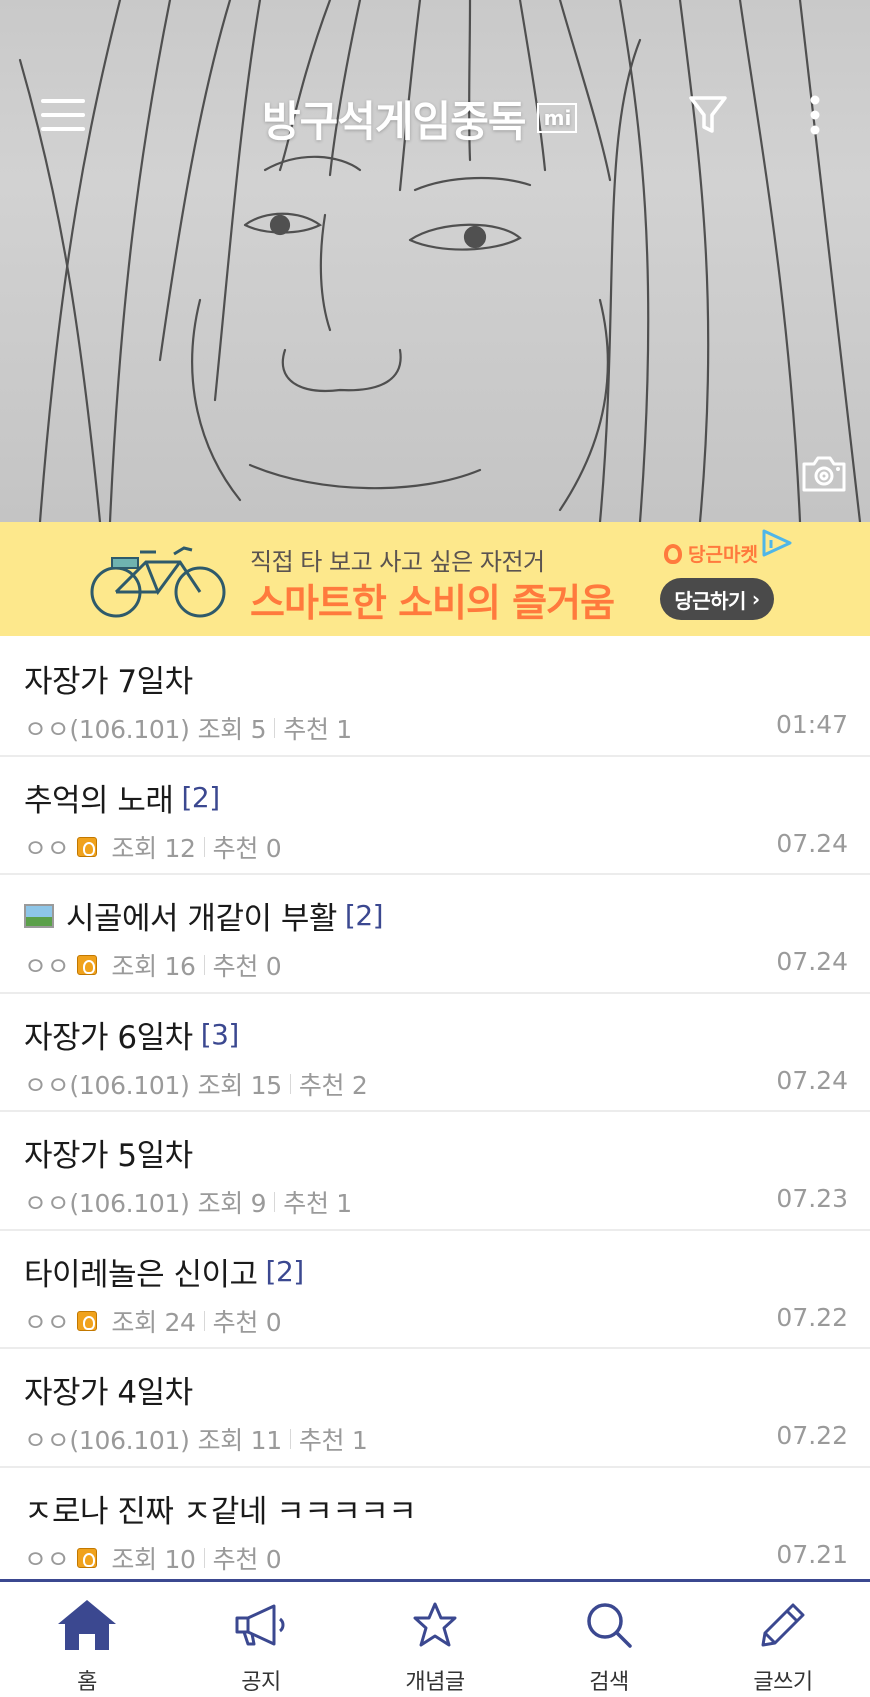 This screenshot has height=1697, width=870. I want to click on post-views: 조회 9, so click(232, 1203).